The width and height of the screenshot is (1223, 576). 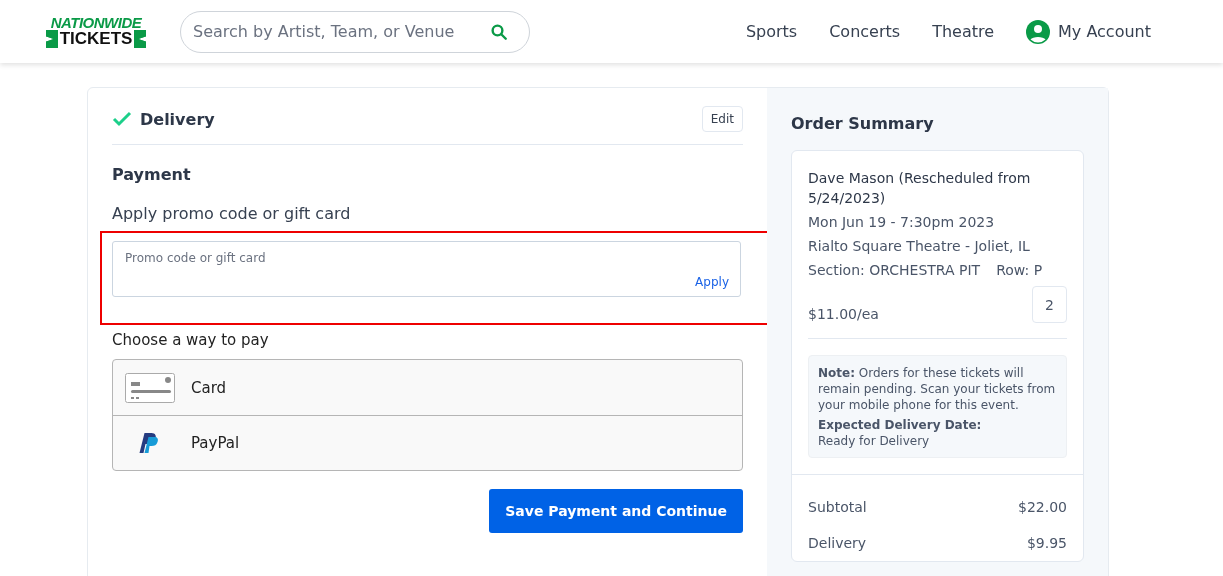 What do you see at coordinates (902, 222) in the screenshot?
I see `event-date: Mon Jun 19 - 7:30pm 2023` at bounding box center [902, 222].